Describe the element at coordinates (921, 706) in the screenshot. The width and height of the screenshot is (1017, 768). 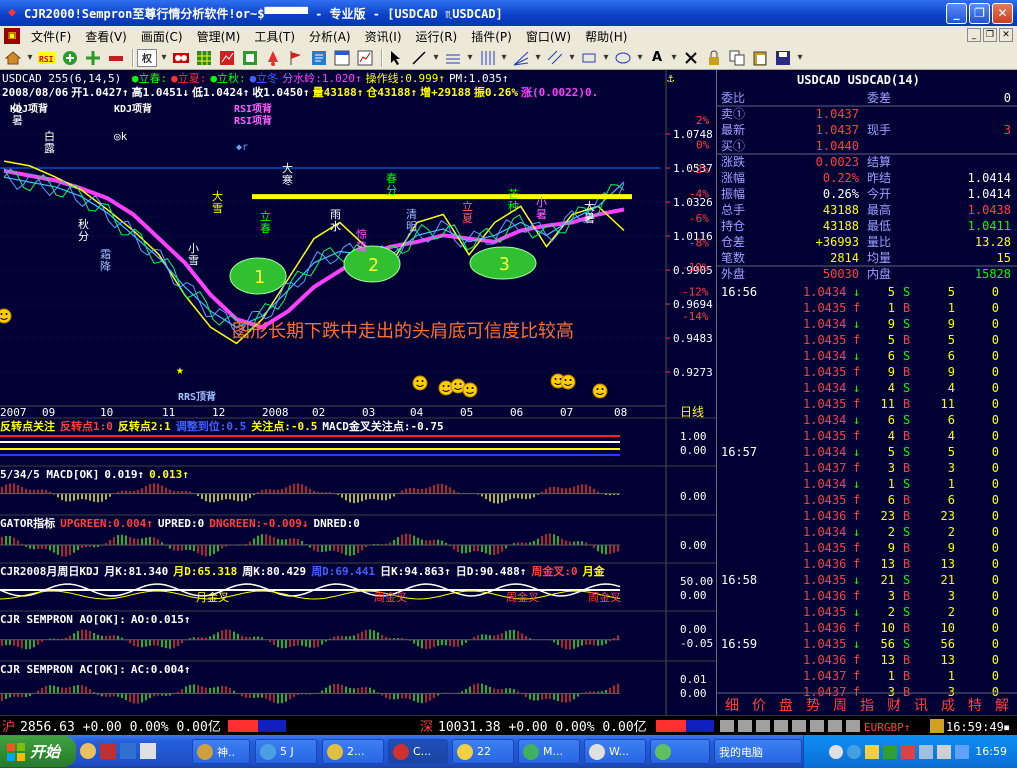
I see `quote-tab-7: 讯` at that location.